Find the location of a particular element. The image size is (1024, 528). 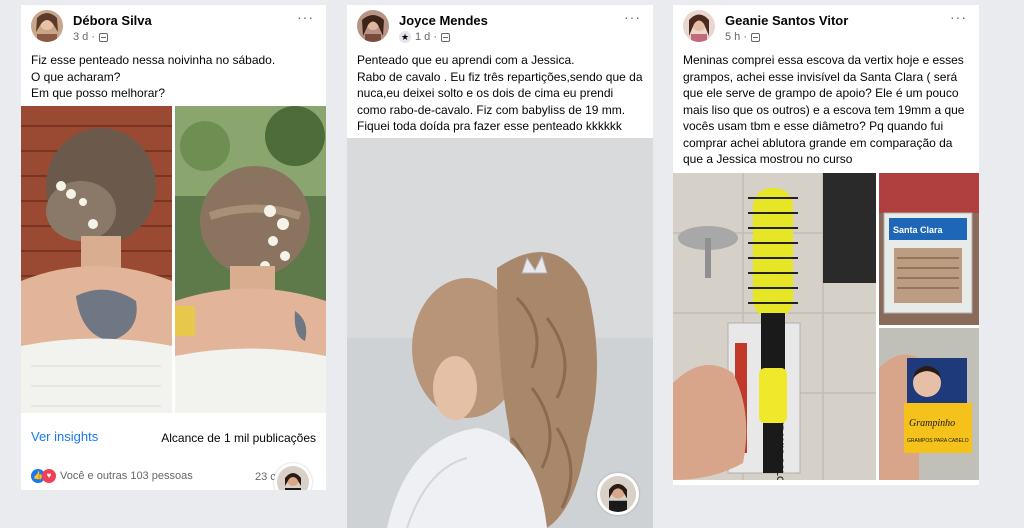

post-header: Geanie Santos Vitor 5 h · ··· is located at coordinates (826, 27).